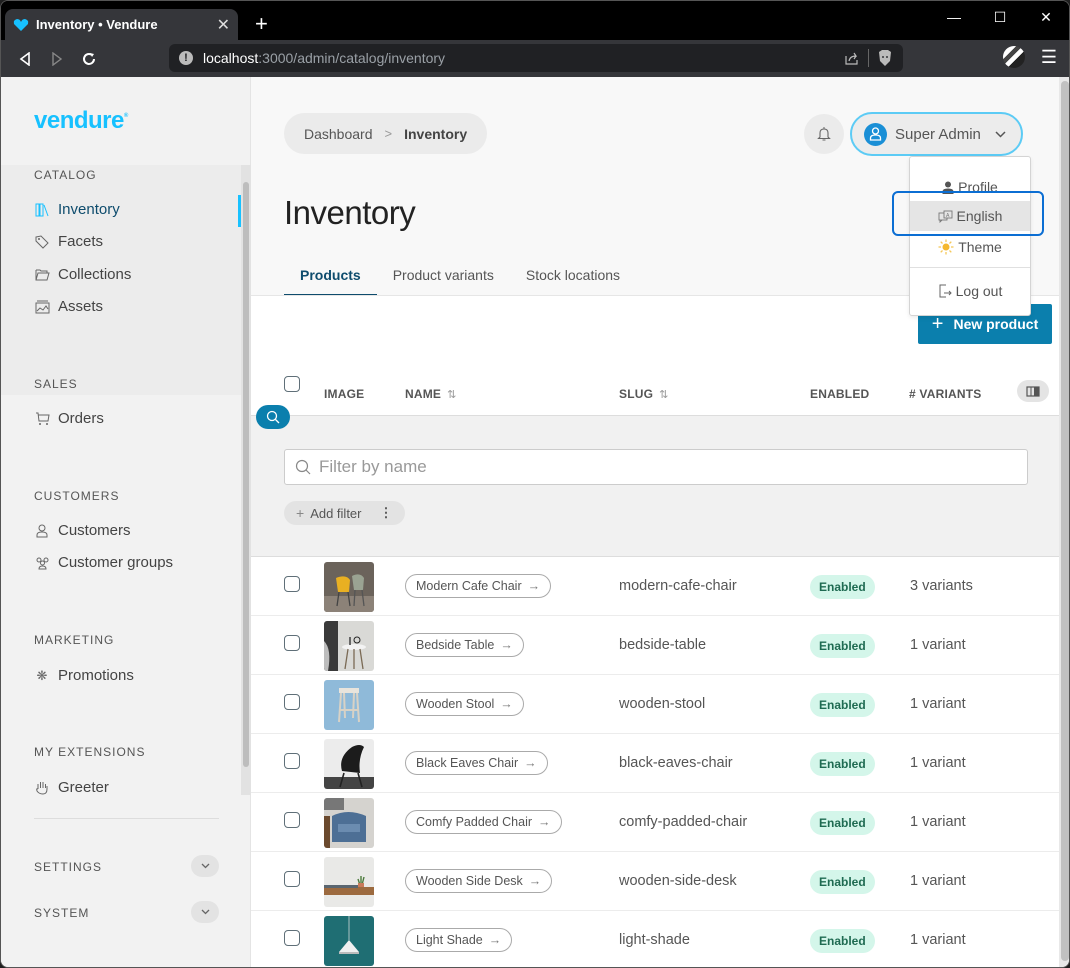 The image size is (1070, 968). Describe the element at coordinates (443, 277) in the screenshot. I see `tab-product-variants: Product variants` at that location.